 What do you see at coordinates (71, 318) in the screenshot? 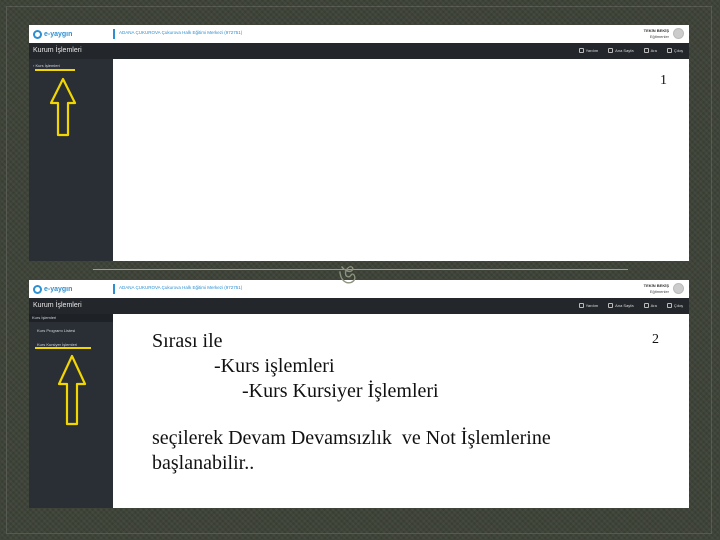
I see `sidebar-item-kurs-islemleri: Kurs İşlemleri` at bounding box center [71, 318].